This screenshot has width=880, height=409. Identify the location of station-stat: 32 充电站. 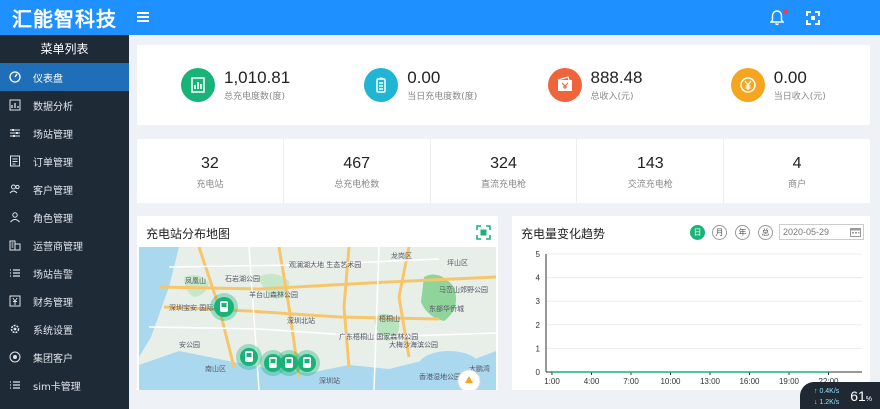
(210, 171).